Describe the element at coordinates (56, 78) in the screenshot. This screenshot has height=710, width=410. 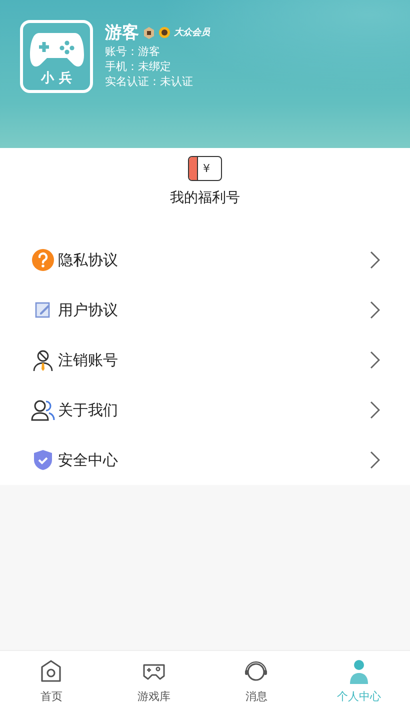
I see `avatar-label: 小 兵` at that location.